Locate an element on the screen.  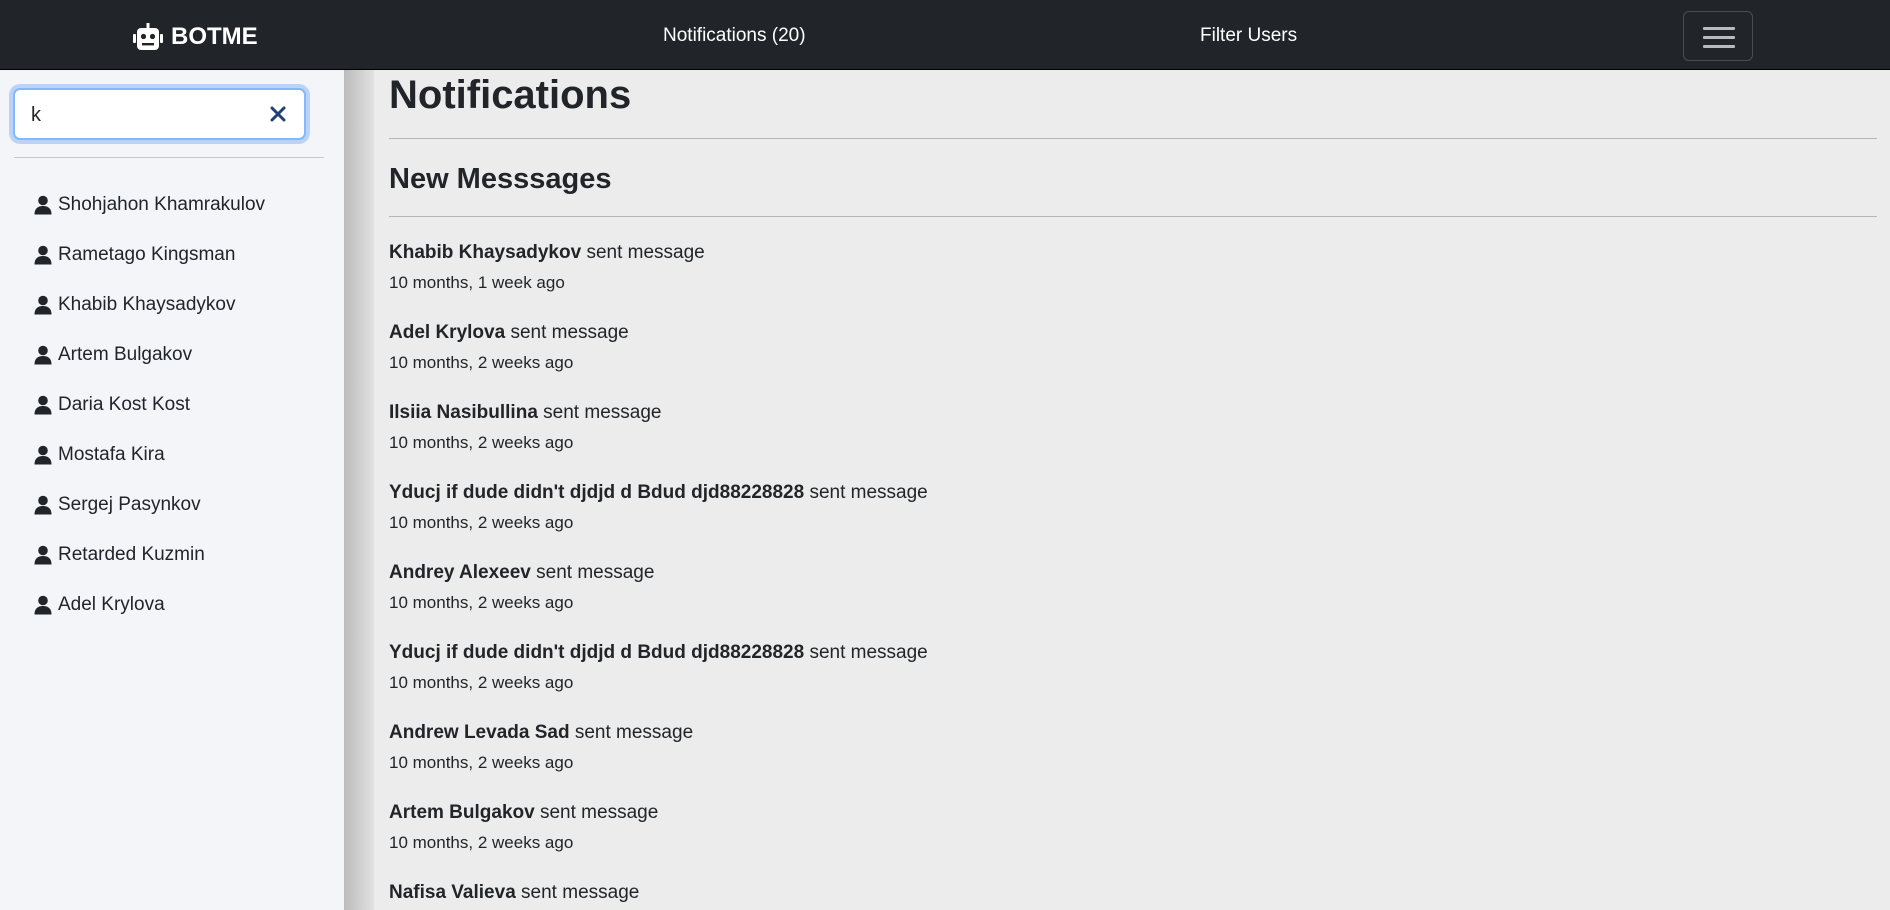
sidebar-user-name: Khabib Khaysadykov is located at coordinates (147, 304).